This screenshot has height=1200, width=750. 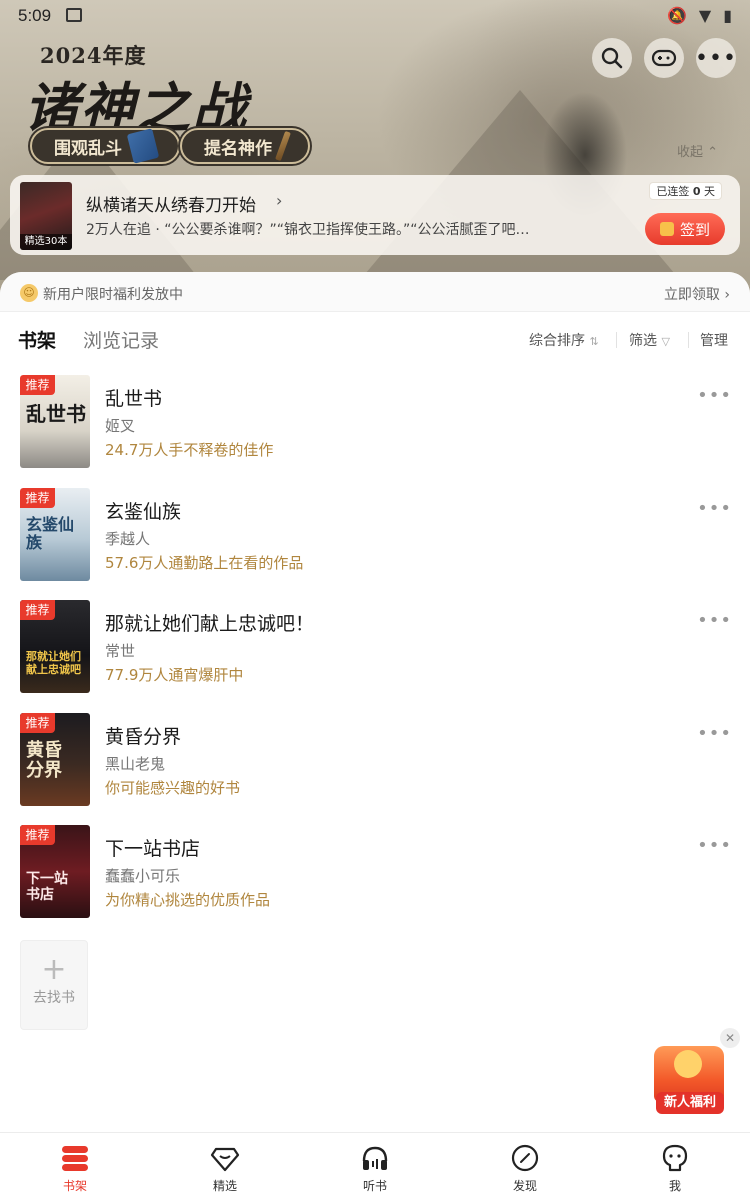 What do you see at coordinates (188, 900) in the screenshot?
I see `book-description: 为你精心挑选的优质作品` at bounding box center [188, 900].